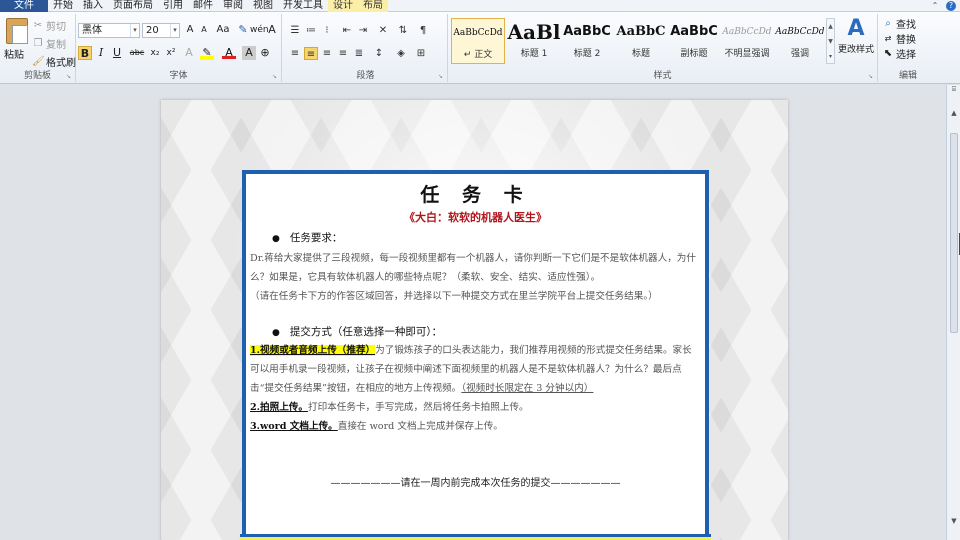 This screenshot has width=960, height=540. Describe the element at coordinates (49, 44) in the screenshot. I see `copy-button: ❐ 复制` at that location.